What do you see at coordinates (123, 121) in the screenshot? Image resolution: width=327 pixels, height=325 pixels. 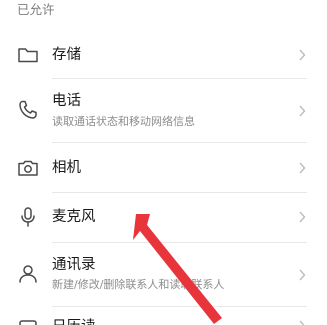 I see `permission-description: 读取通话状态和移动网络信息` at bounding box center [123, 121].